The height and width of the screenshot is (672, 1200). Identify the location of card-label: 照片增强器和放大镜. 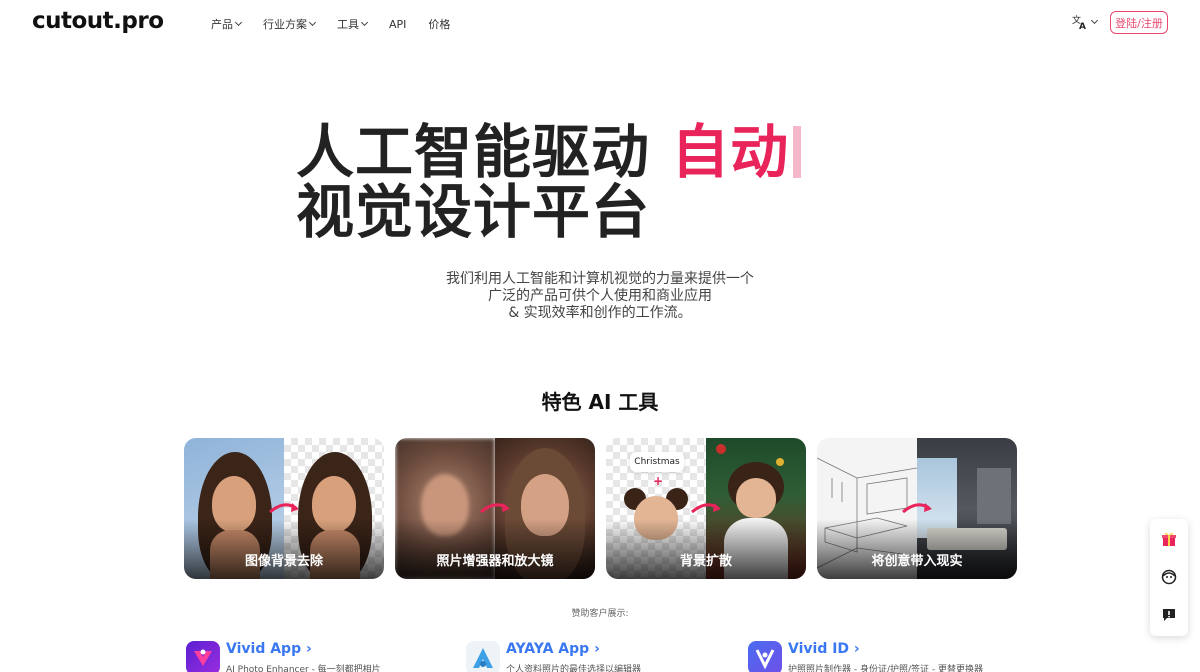
(495, 561).